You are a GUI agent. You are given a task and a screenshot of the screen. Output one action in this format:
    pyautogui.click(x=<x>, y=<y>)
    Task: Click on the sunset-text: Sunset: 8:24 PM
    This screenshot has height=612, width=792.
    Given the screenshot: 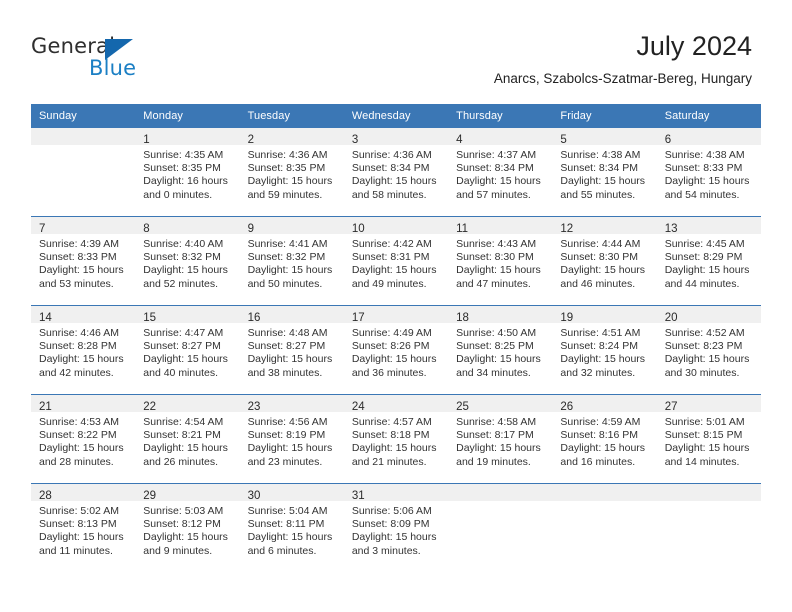 What is the action you would take?
    pyautogui.click(x=599, y=346)
    